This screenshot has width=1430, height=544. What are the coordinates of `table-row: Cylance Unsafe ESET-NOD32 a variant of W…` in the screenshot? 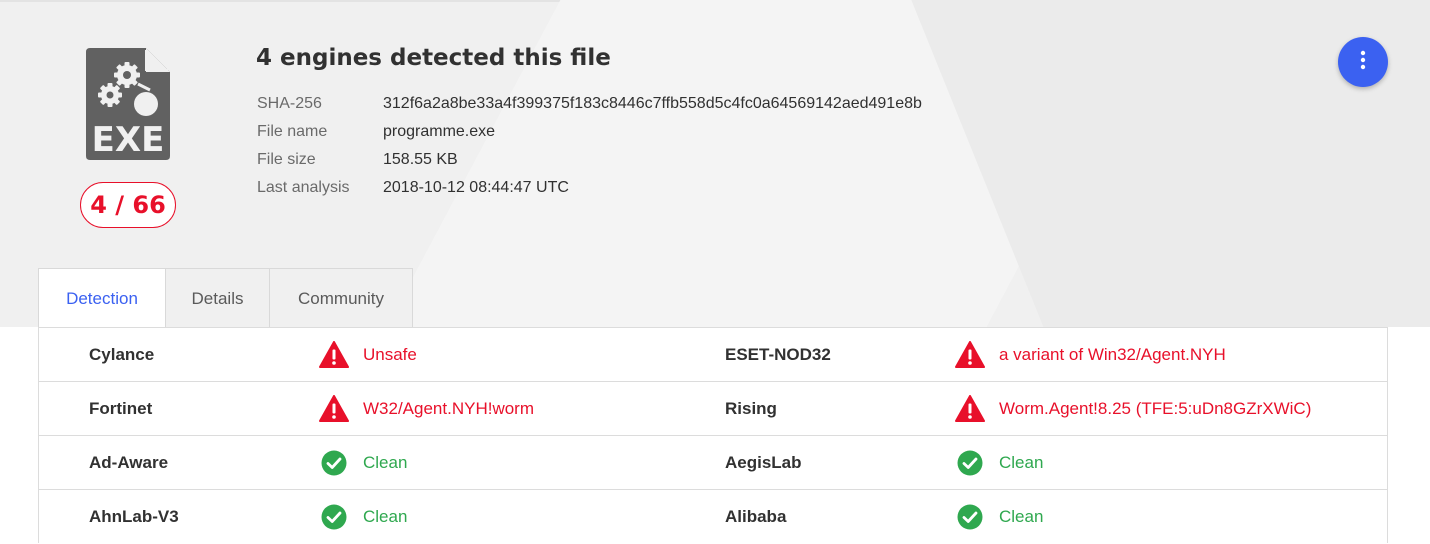 It's located at (713, 355).